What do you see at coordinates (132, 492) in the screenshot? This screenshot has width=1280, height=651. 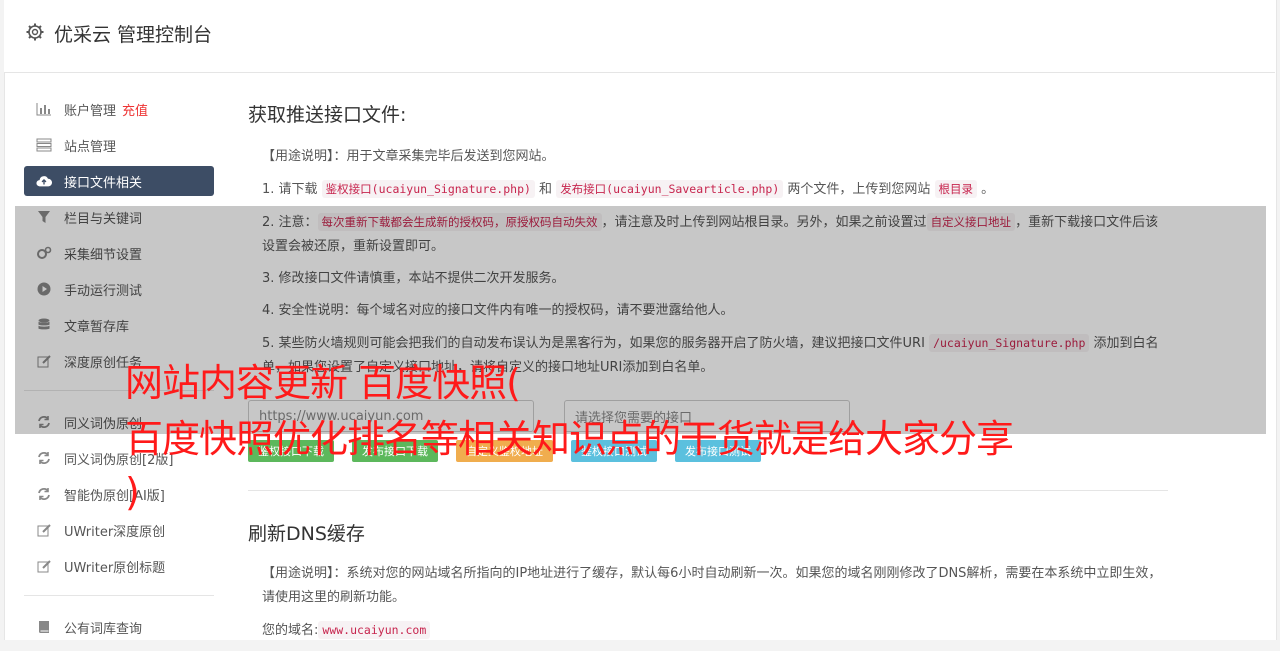 I see `watermark-line-3: )` at bounding box center [132, 492].